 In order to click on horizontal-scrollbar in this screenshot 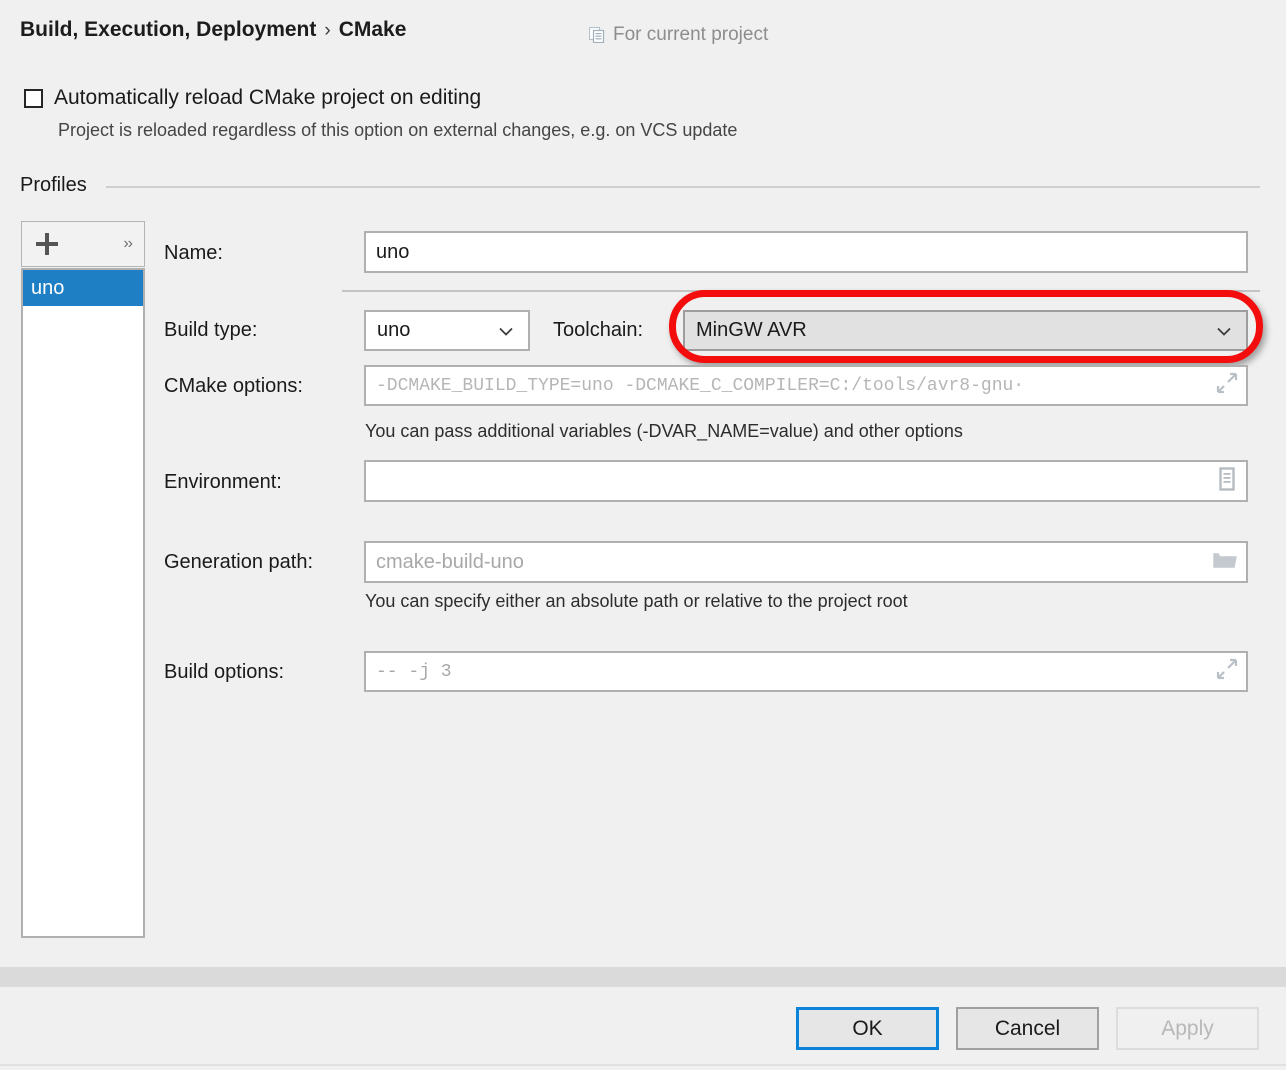, I will do `click(643, 977)`.